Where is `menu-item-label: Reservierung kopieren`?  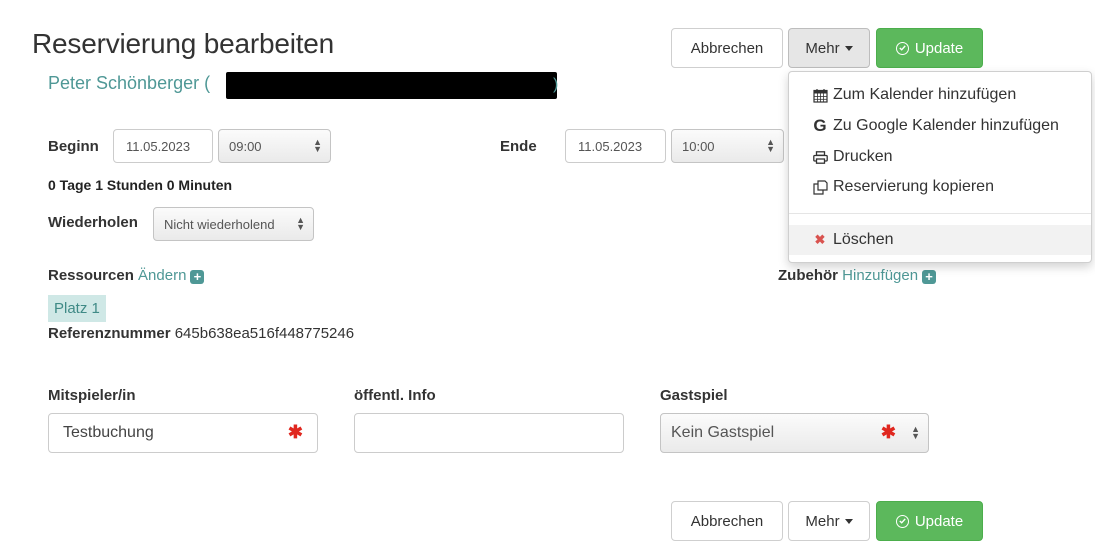
menu-item-label: Reservierung kopieren is located at coordinates (913, 186).